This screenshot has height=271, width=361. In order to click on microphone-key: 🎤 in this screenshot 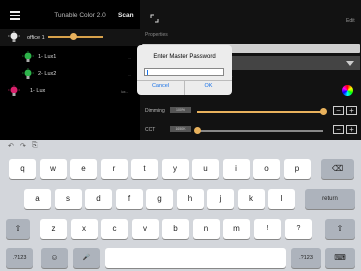, I will do `click(86, 258)`.